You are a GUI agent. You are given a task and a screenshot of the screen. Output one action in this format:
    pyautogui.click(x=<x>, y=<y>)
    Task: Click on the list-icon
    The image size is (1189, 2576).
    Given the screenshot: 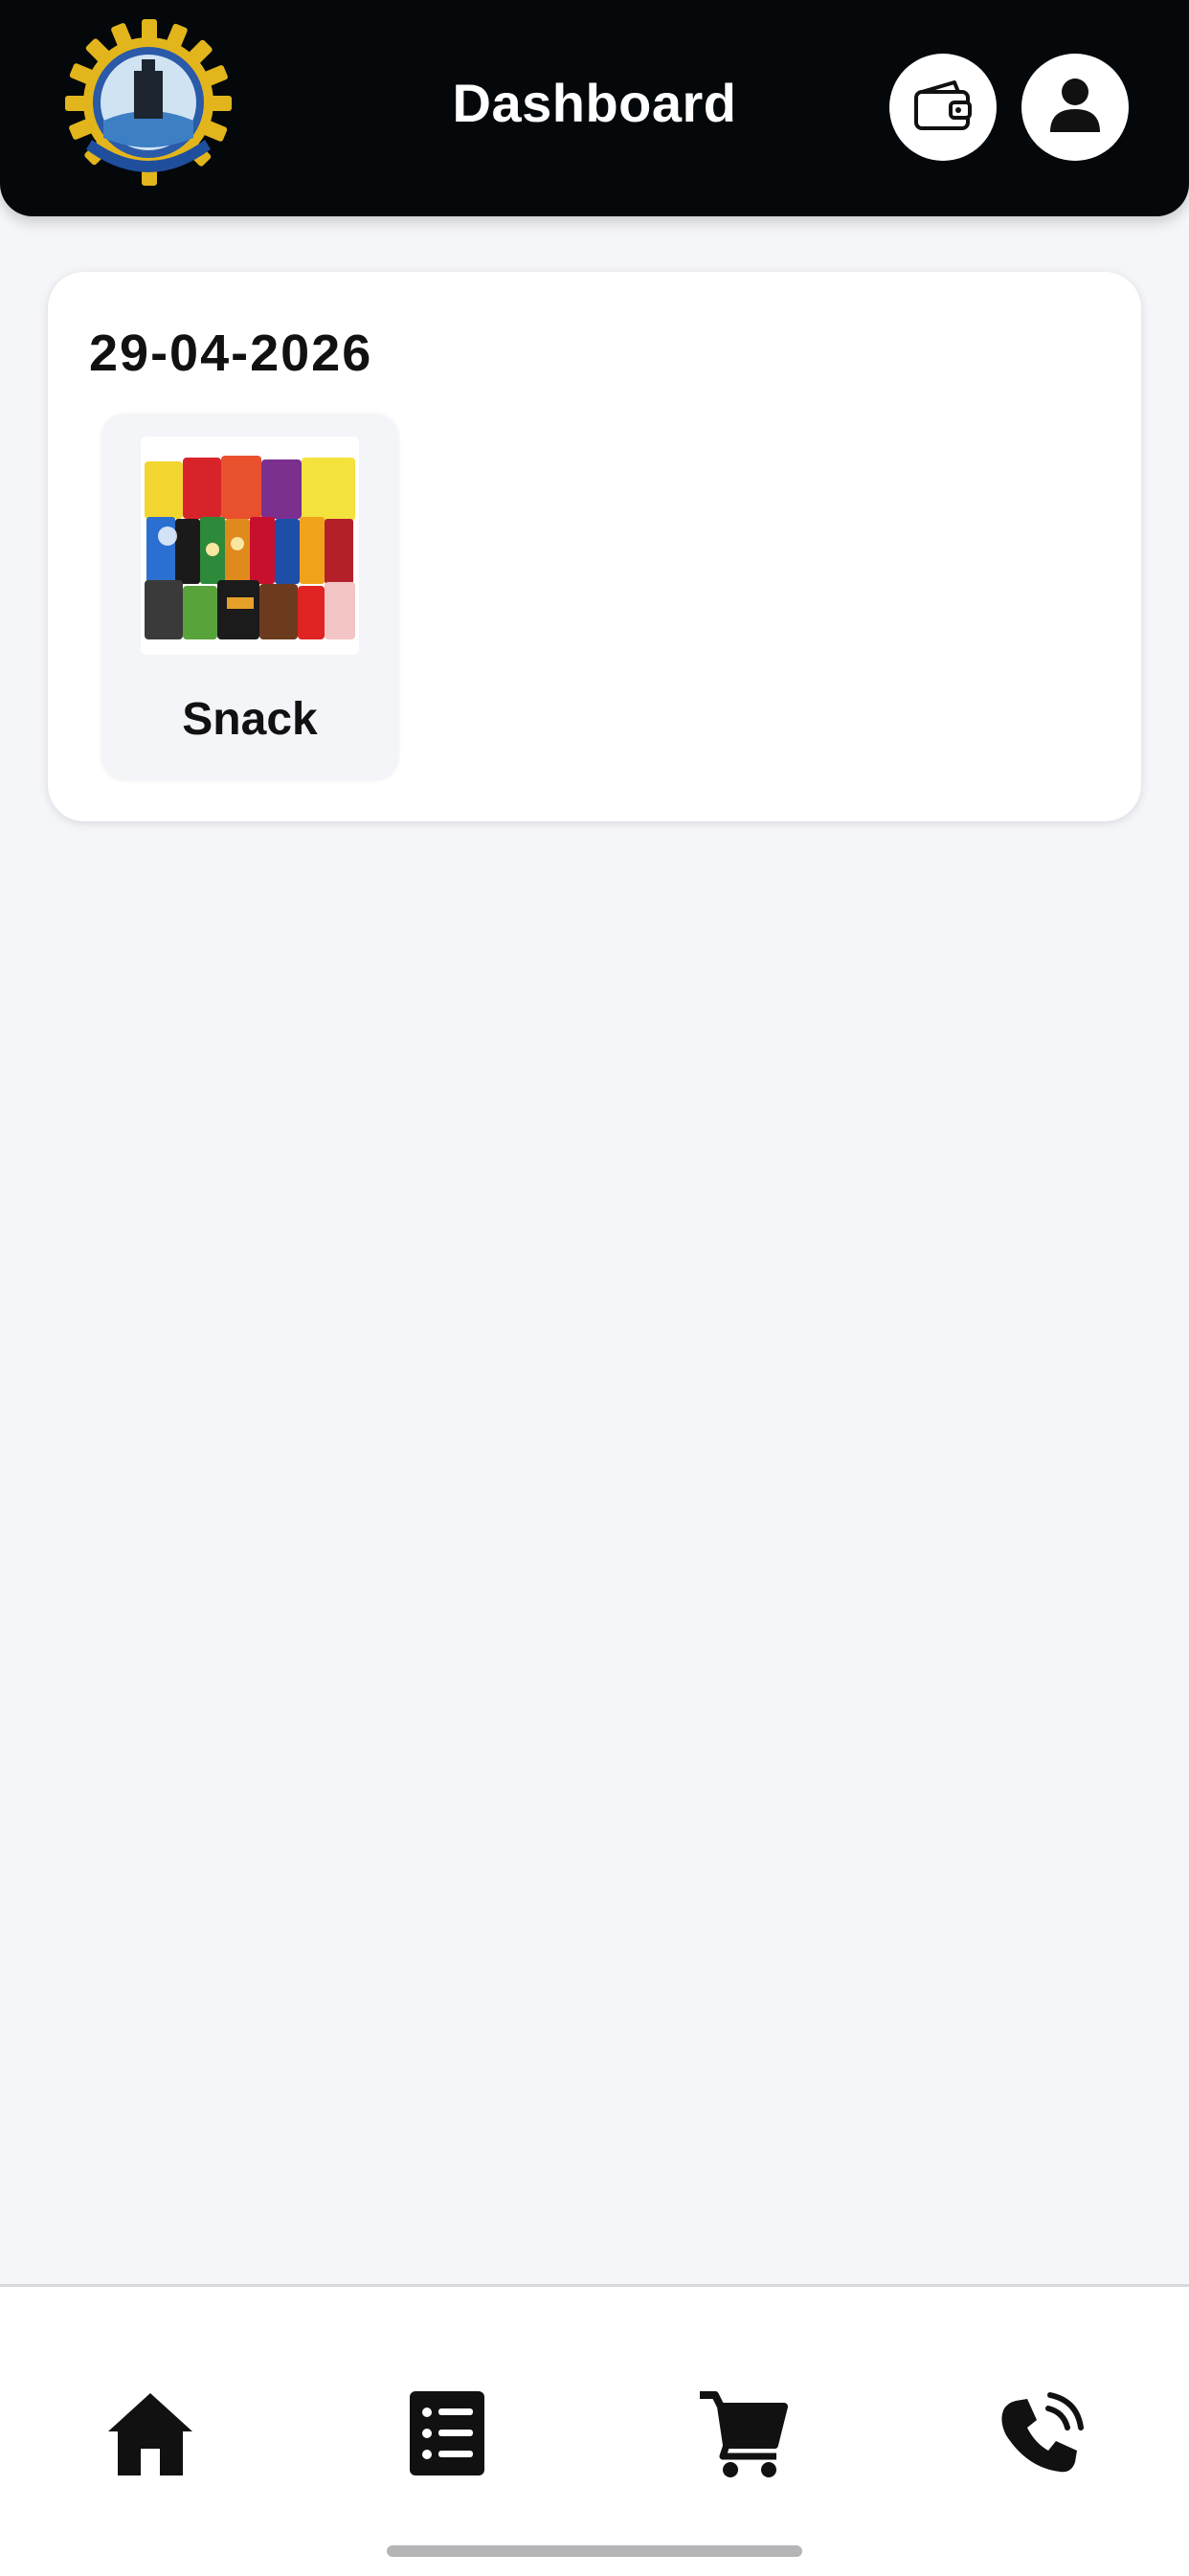 What is the action you would take?
    pyautogui.click(x=447, y=2436)
    